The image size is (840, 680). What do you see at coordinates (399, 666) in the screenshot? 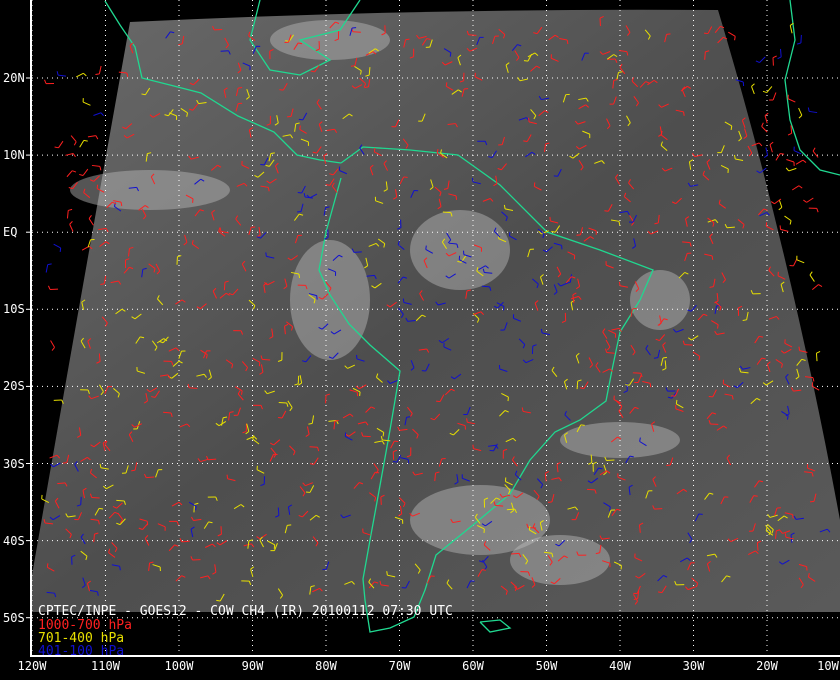
I see `longitude-label: 70W` at bounding box center [399, 666].